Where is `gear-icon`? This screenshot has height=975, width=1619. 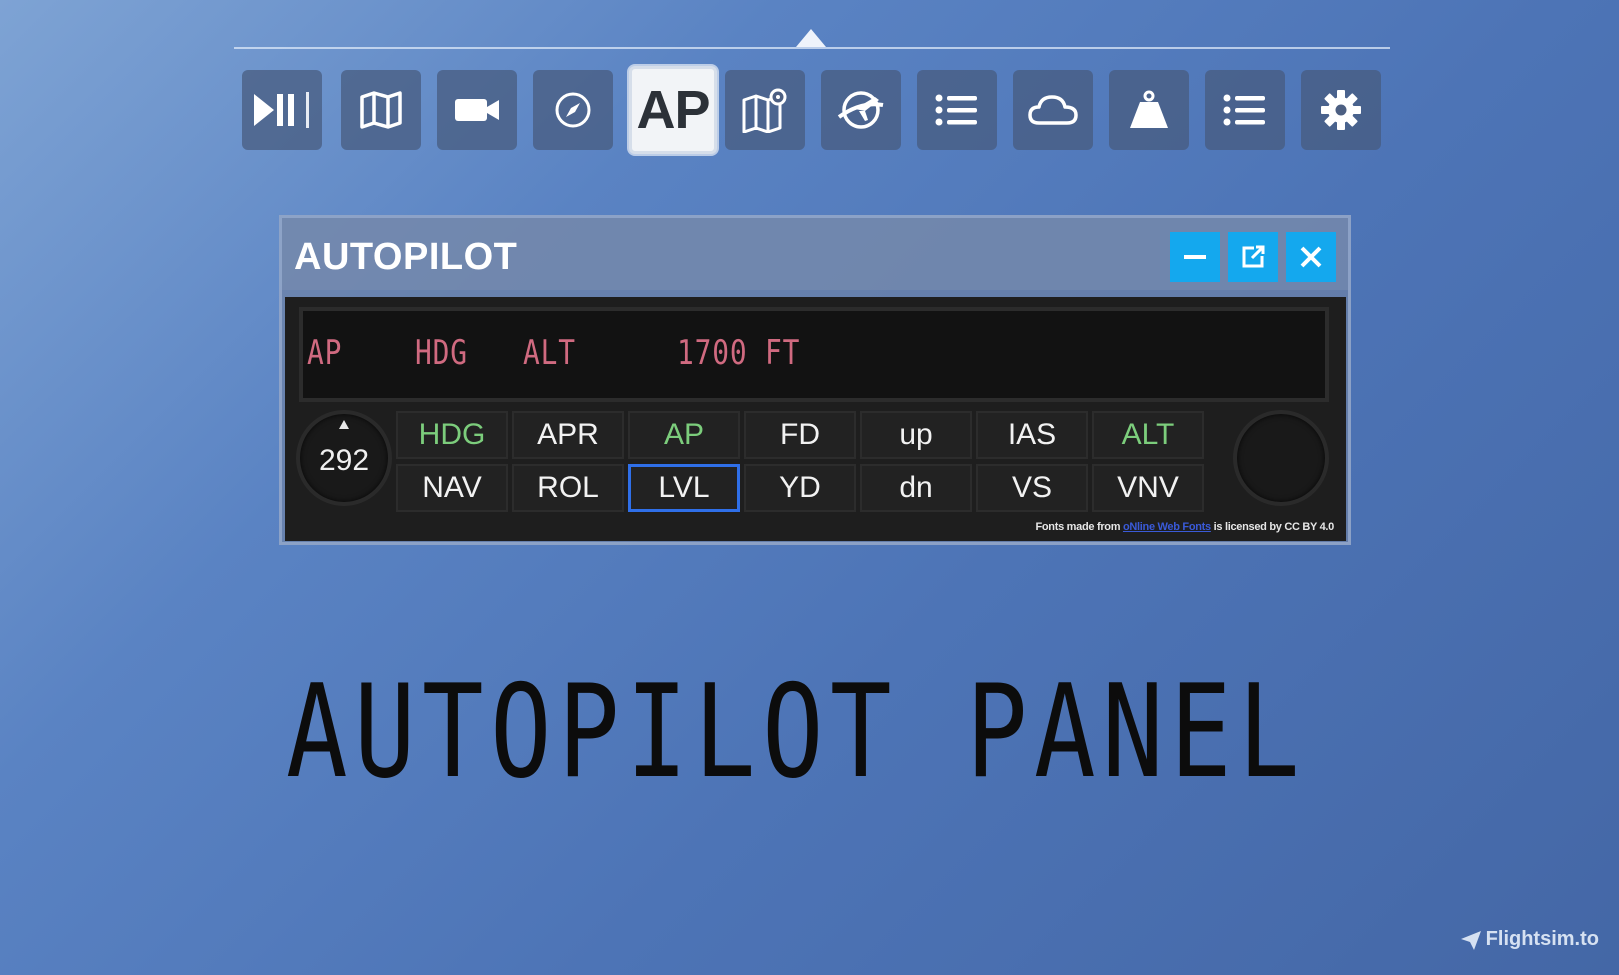 gear-icon is located at coordinates (1341, 110).